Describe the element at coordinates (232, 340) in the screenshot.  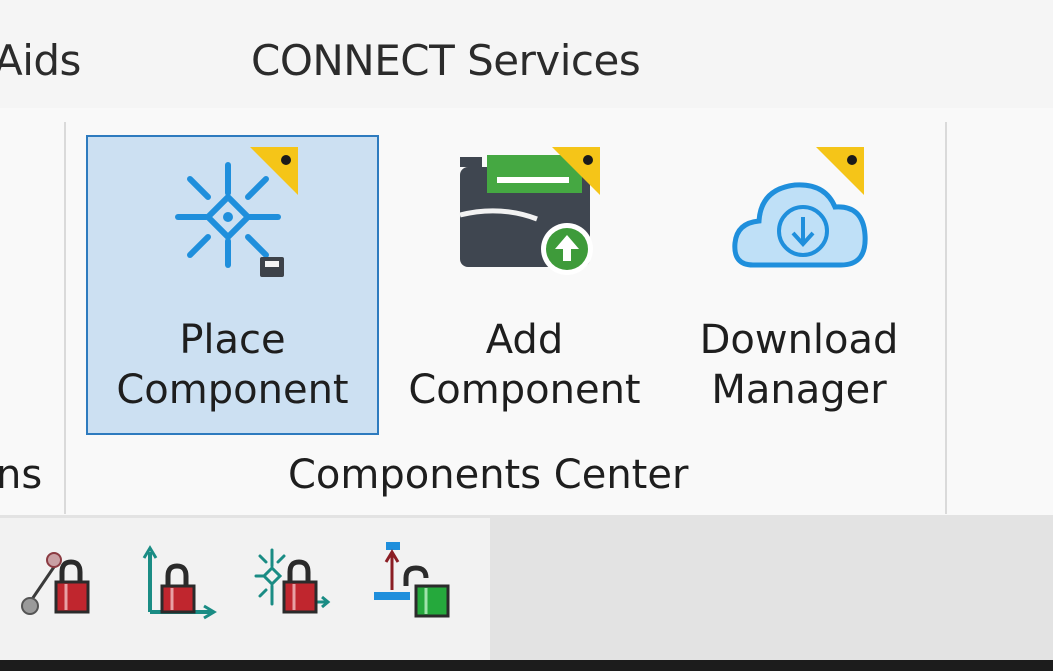
I see `place-component-label-line1: Place` at that location.